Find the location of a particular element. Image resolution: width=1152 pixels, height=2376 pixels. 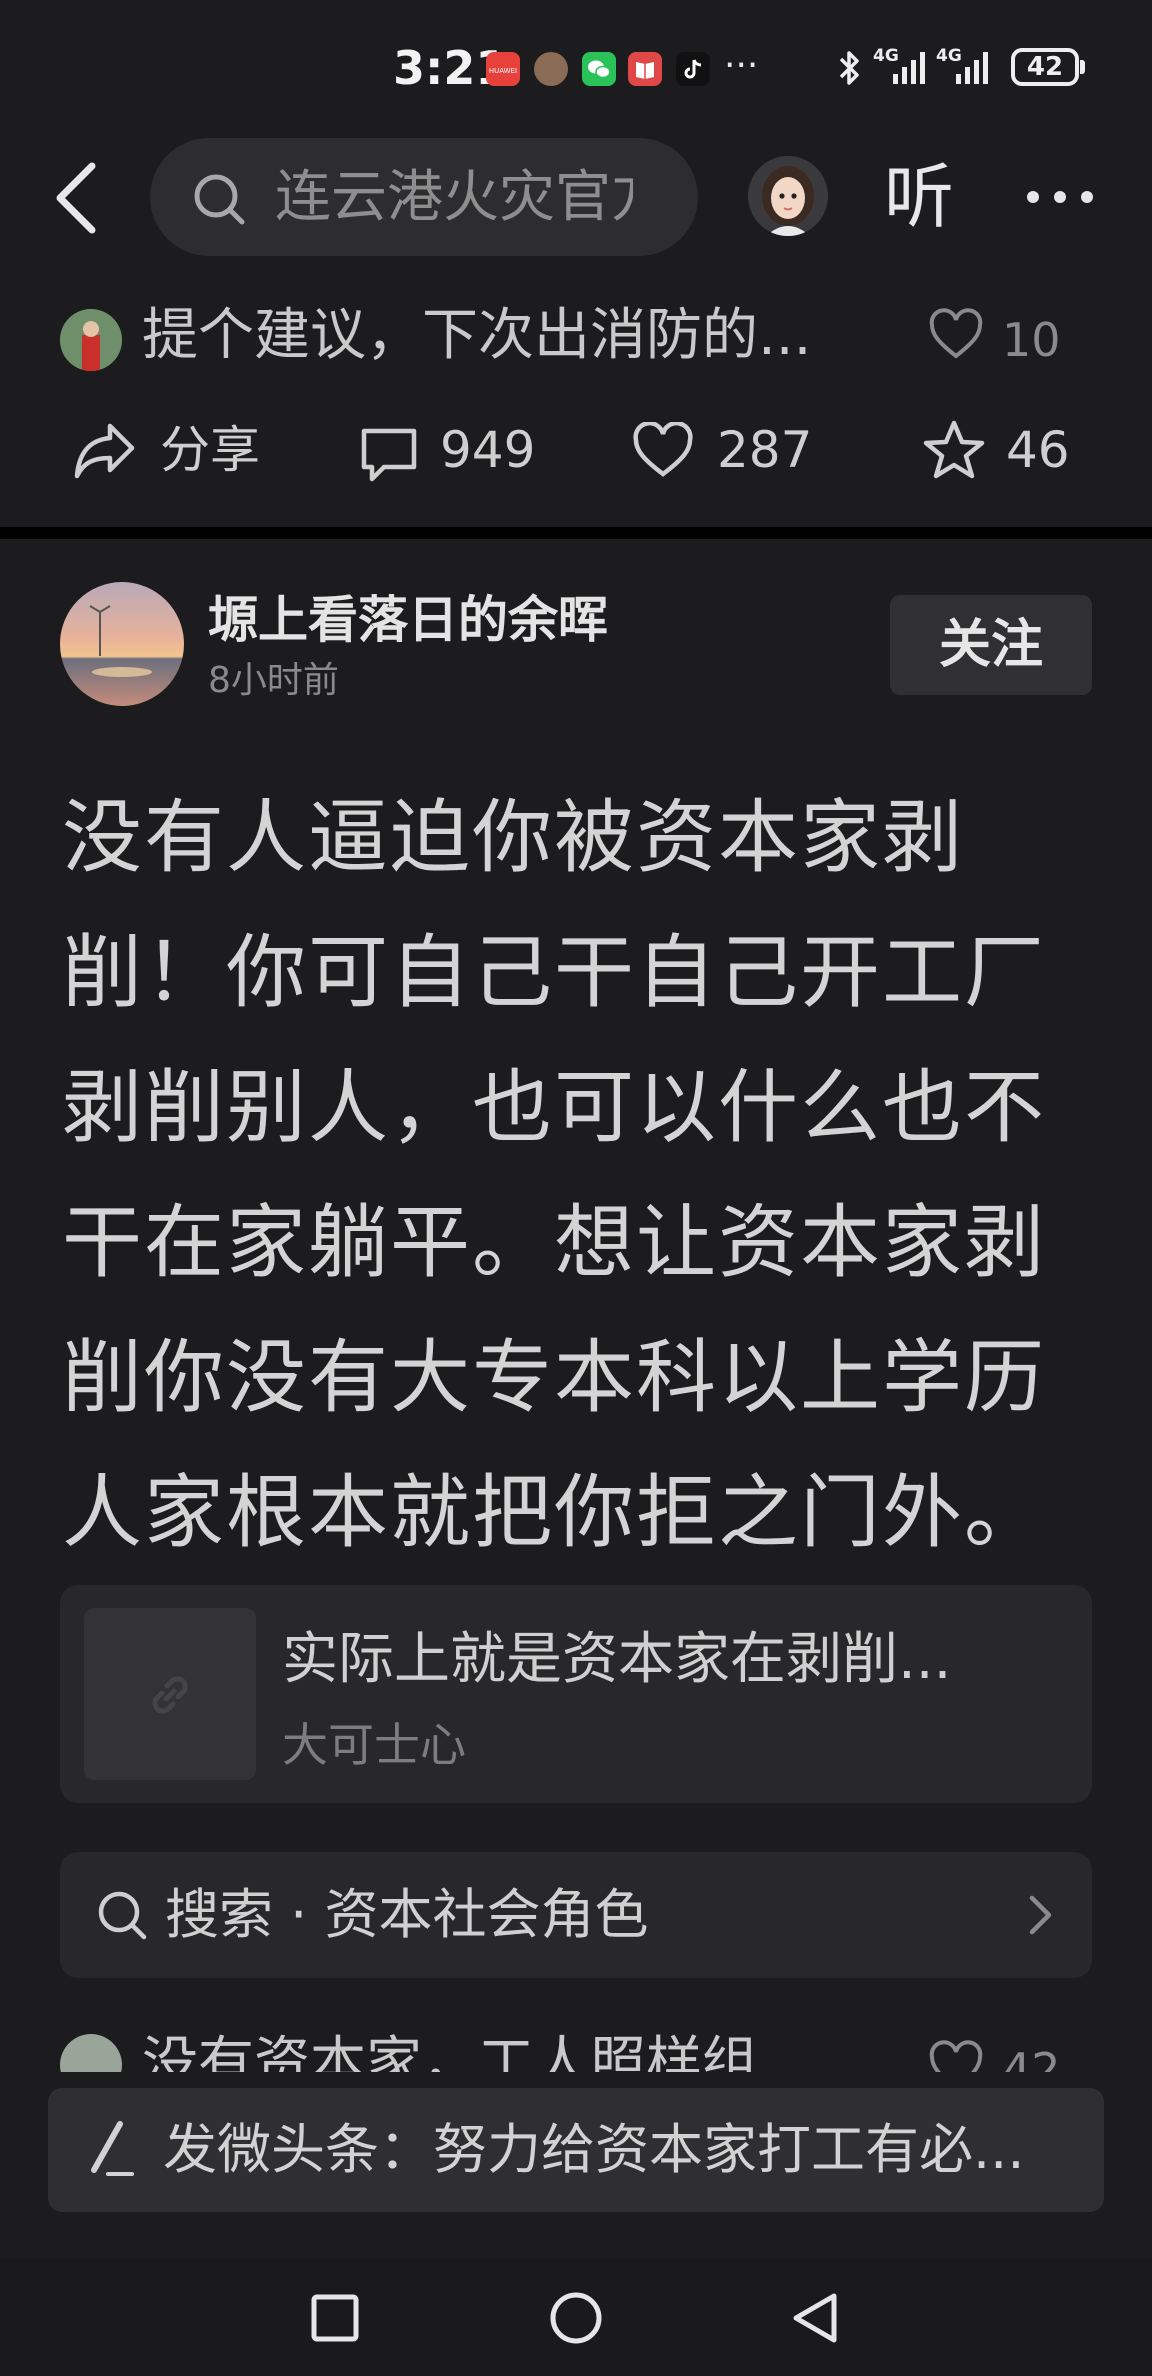

author-avatar is located at coordinates (122, 644).